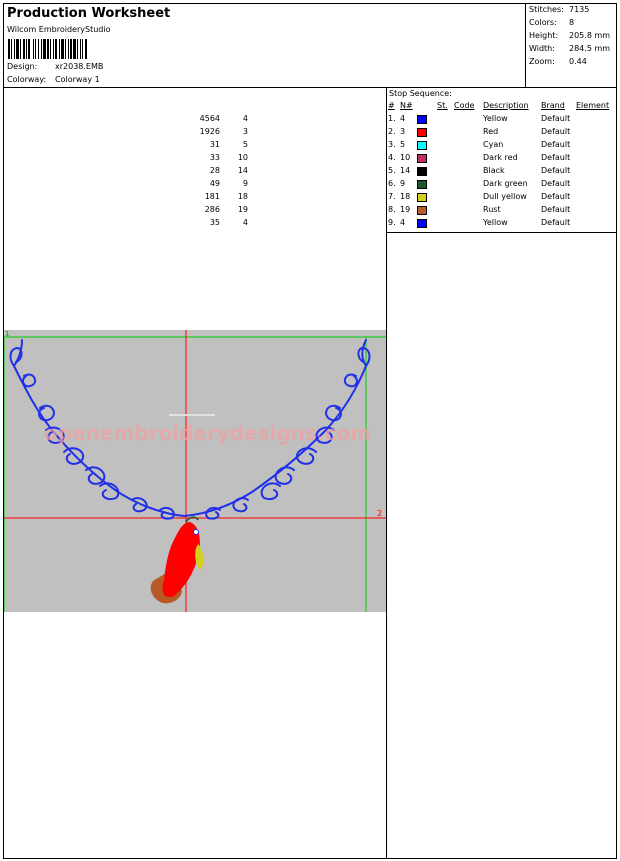  I want to click on row-stitches: 35, so click(214, 222).